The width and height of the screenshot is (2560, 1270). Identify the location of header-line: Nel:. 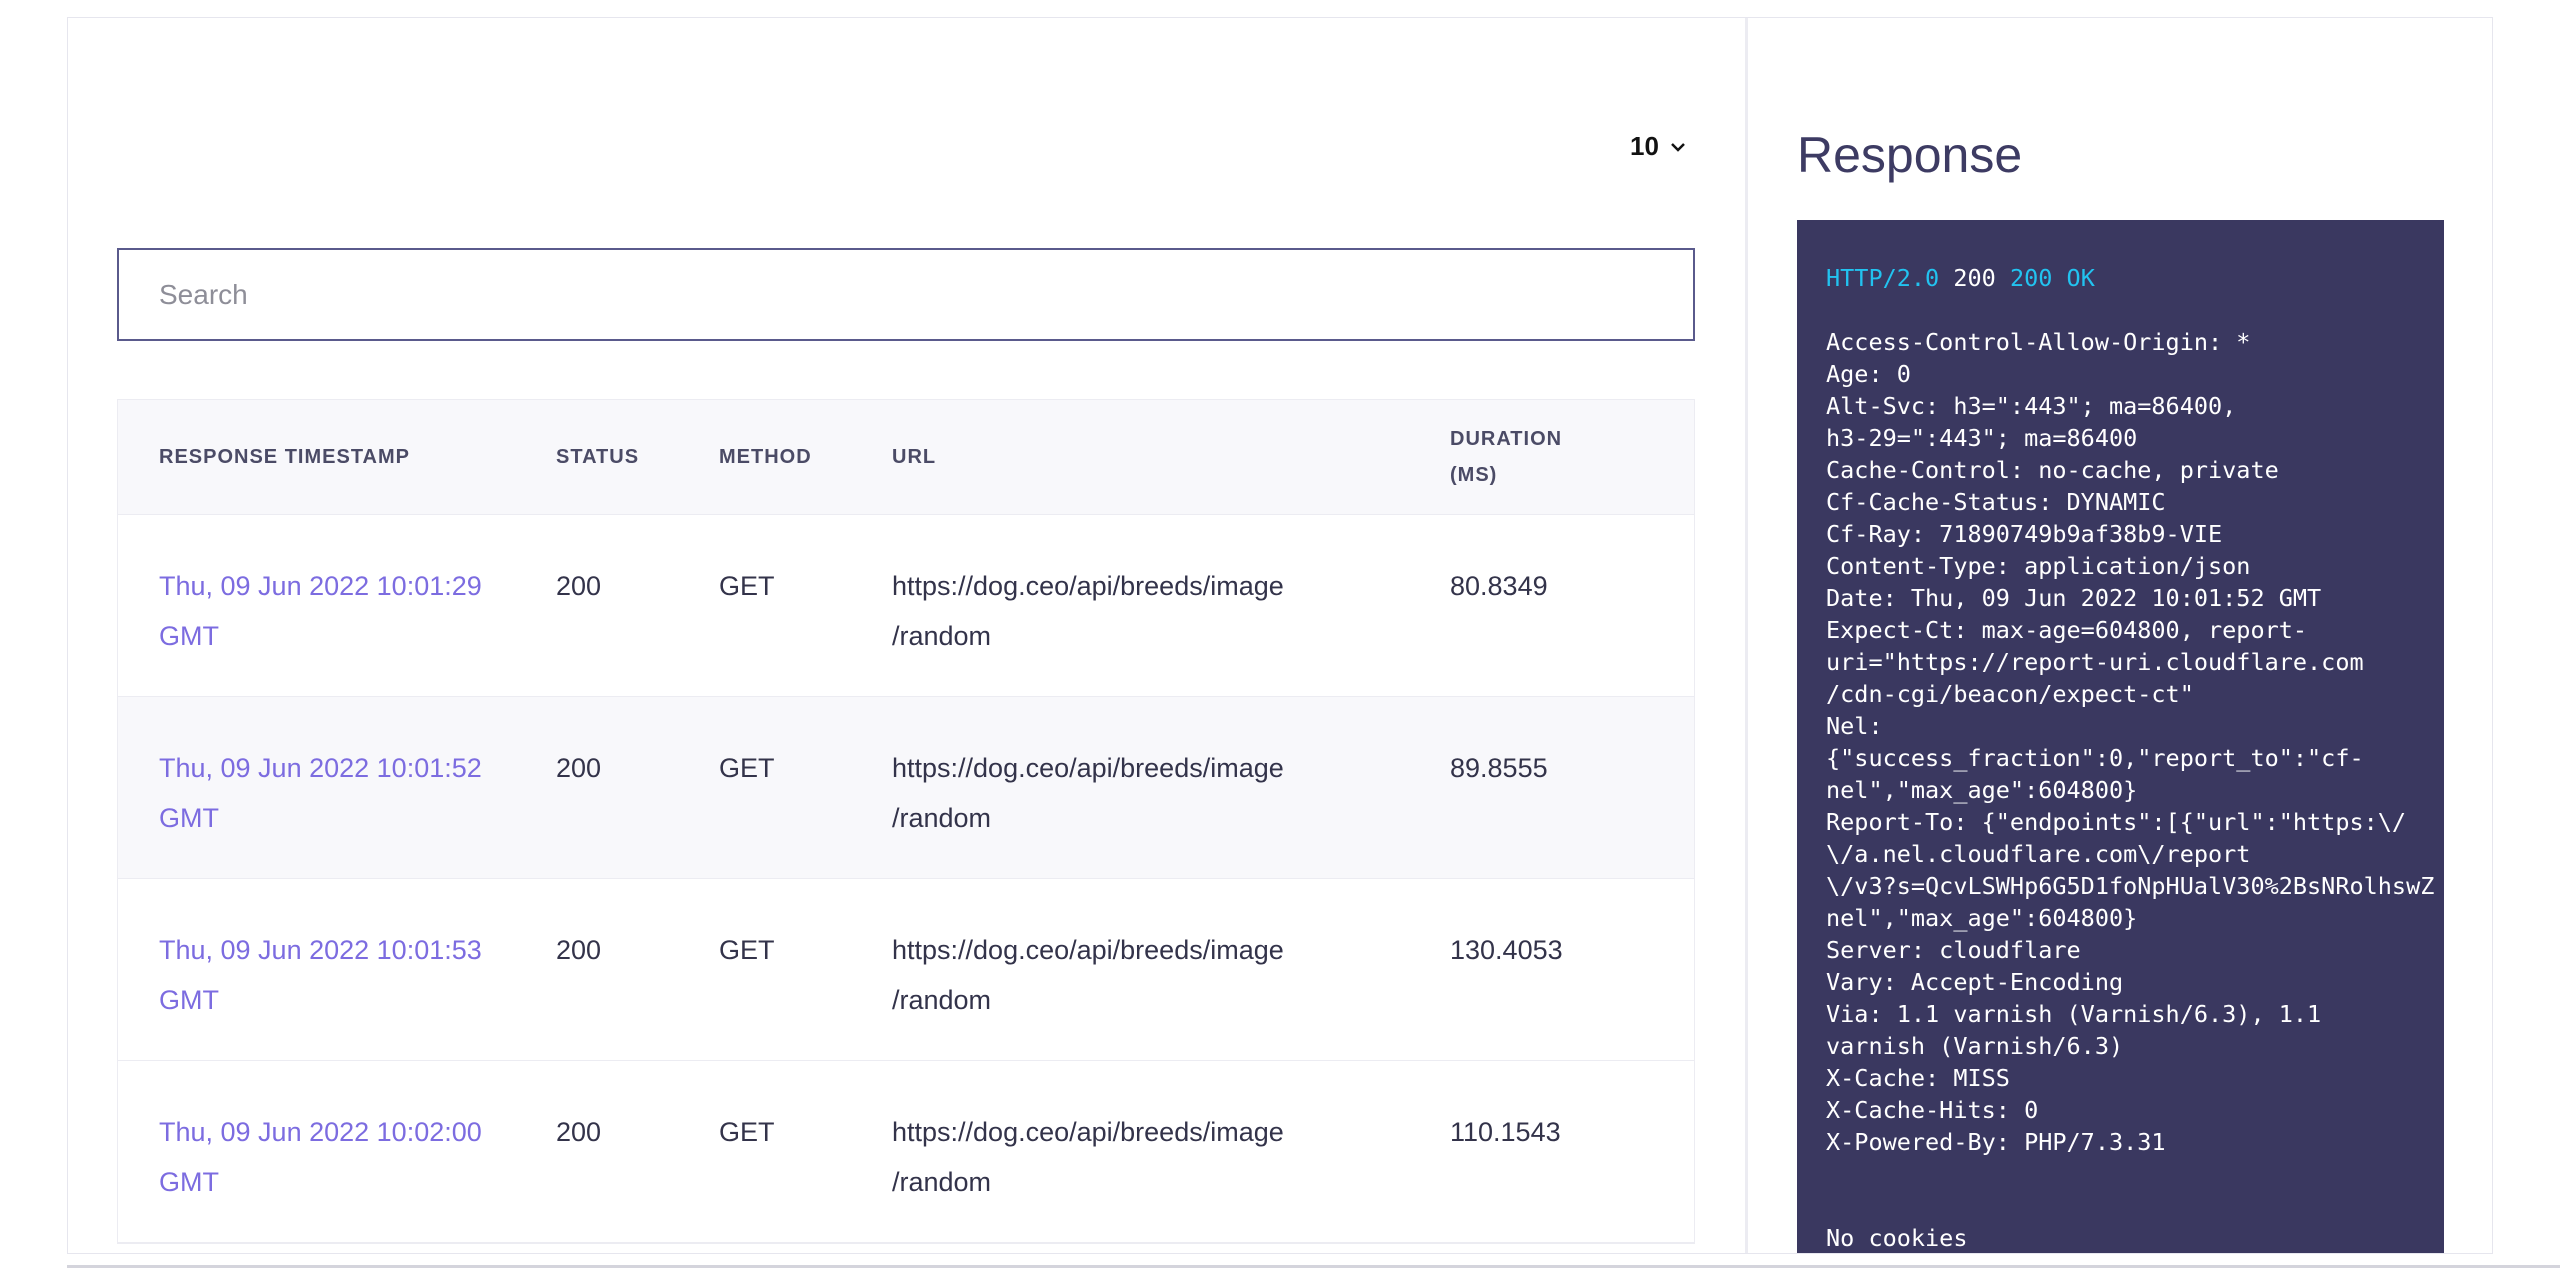
(1854, 726).